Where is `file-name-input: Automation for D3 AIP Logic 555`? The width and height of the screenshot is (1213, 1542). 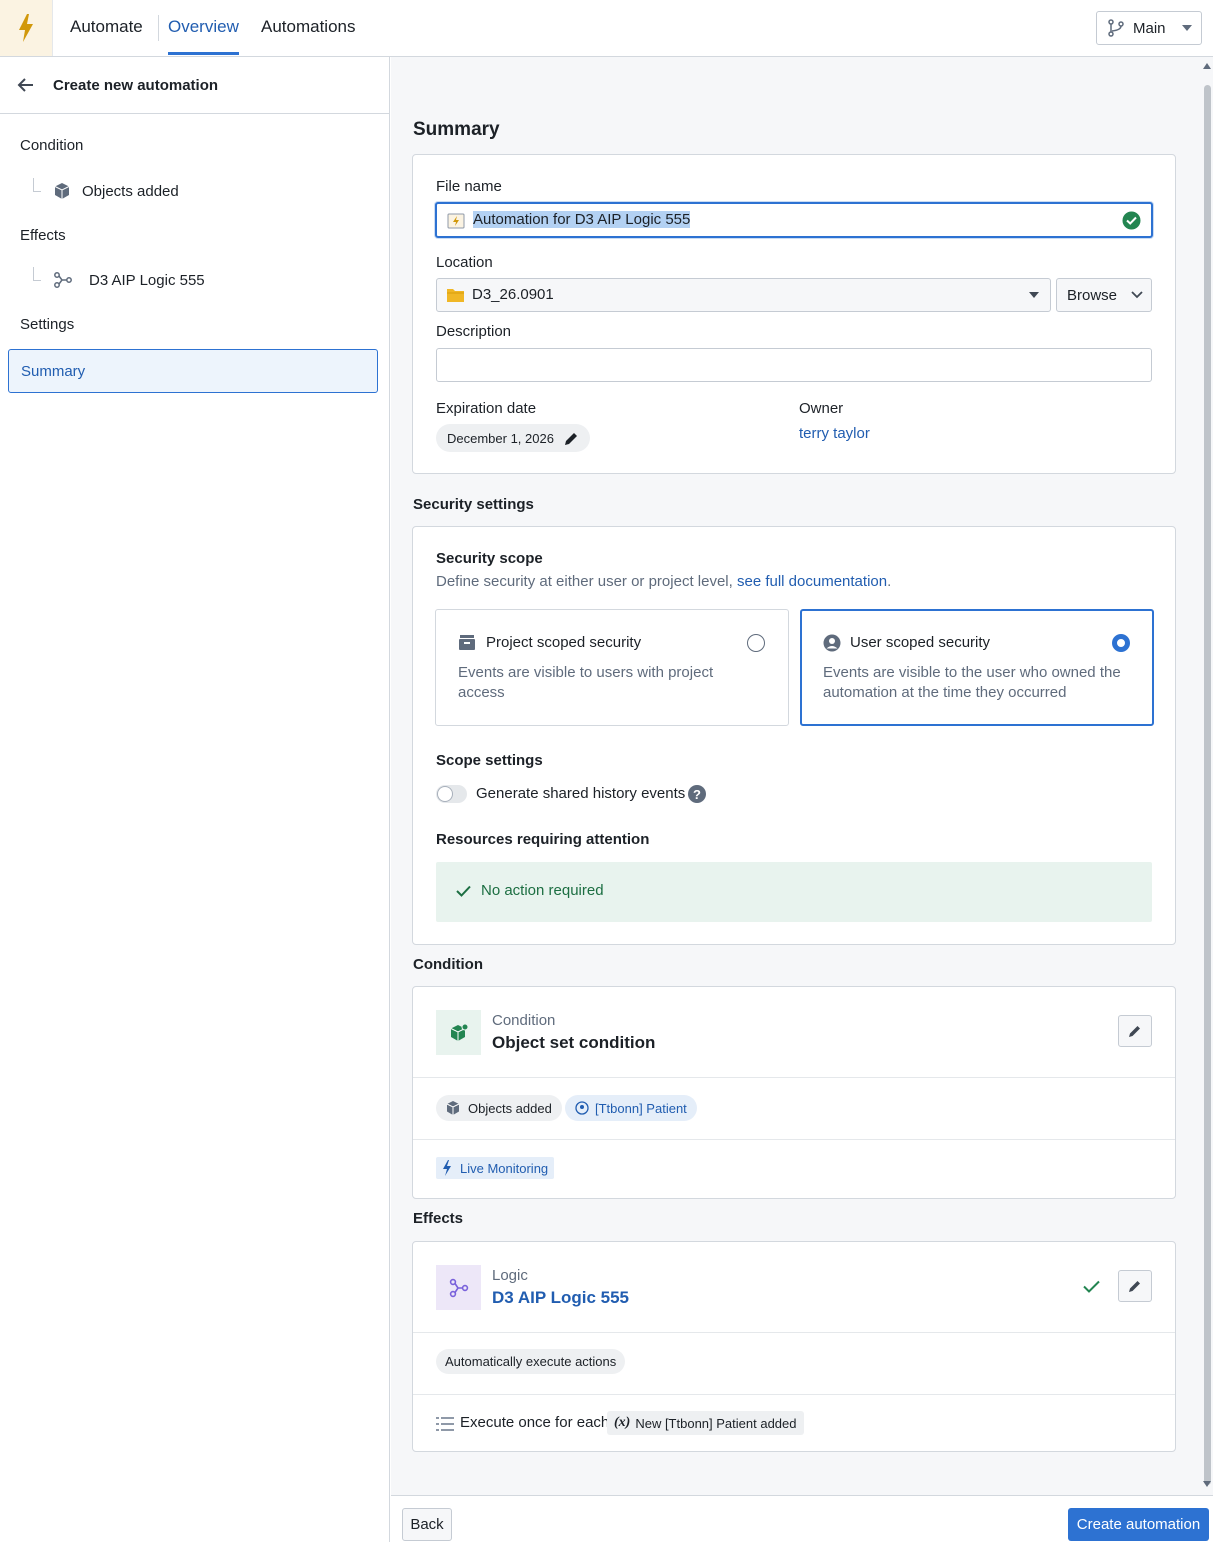
file-name-input: Automation for D3 AIP Logic 555 is located at coordinates (794, 220).